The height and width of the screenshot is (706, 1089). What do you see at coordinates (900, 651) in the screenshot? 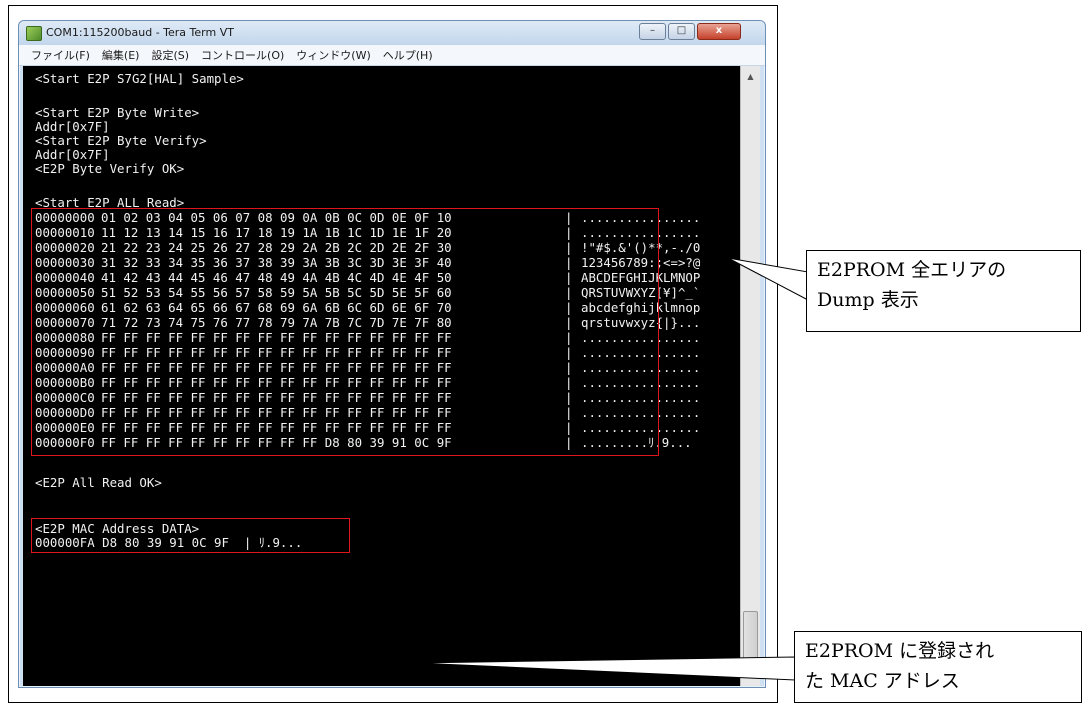
I see `mac-callout-line: E2PROM に登録され` at bounding box center [900, 651].